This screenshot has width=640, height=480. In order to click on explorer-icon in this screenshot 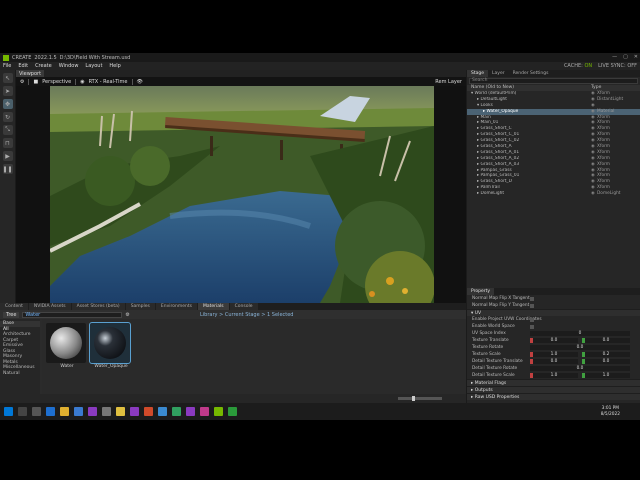, I will do `click(64, 411)`.